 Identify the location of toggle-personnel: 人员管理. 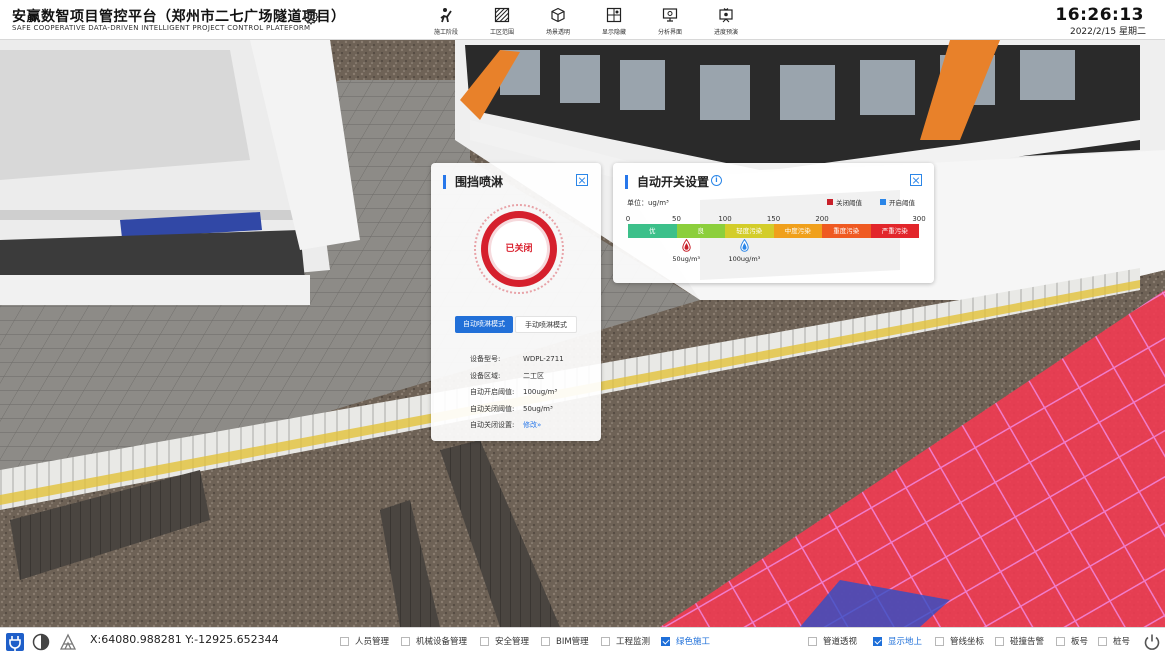
(364, 641).